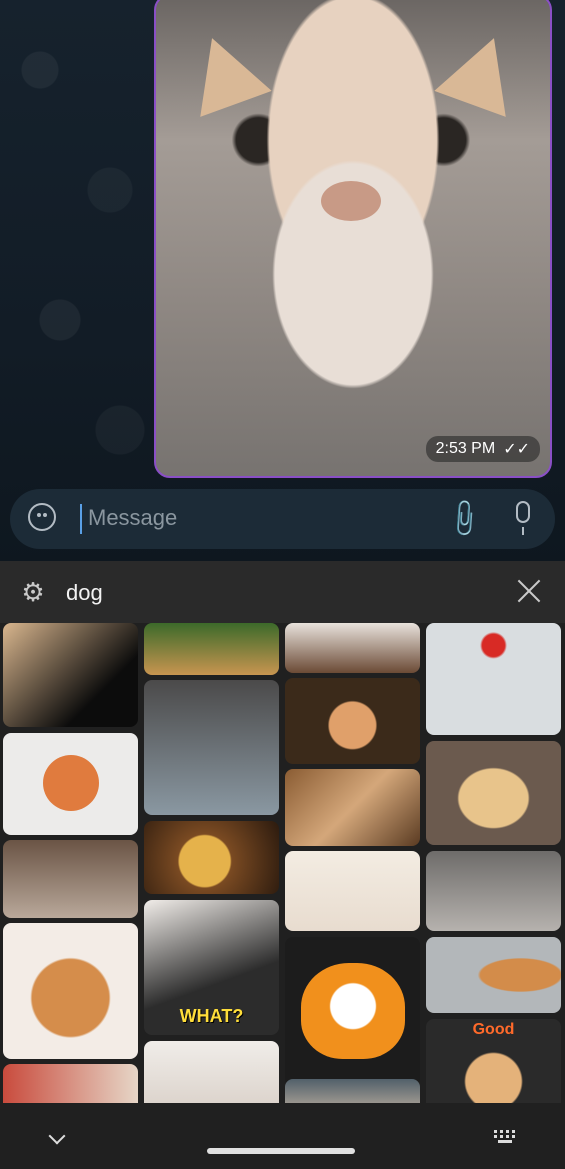 The image size is (565, 1169). I want to click on message-composer: Message 📎, so click(282, 519).